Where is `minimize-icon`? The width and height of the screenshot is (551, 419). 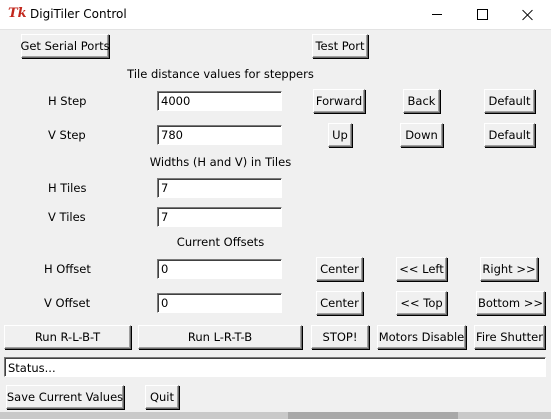
minimize-icon is located at coordinates (437, 14).